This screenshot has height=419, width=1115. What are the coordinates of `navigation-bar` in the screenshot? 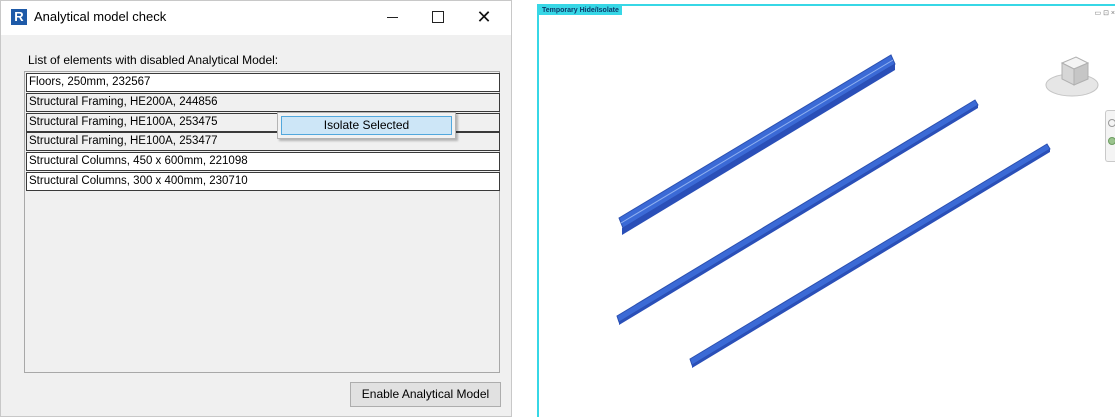 It's located at (1110, 136).